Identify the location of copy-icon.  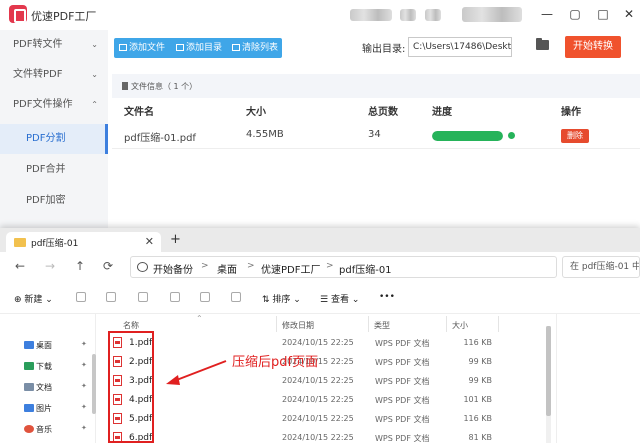
(111, 297).